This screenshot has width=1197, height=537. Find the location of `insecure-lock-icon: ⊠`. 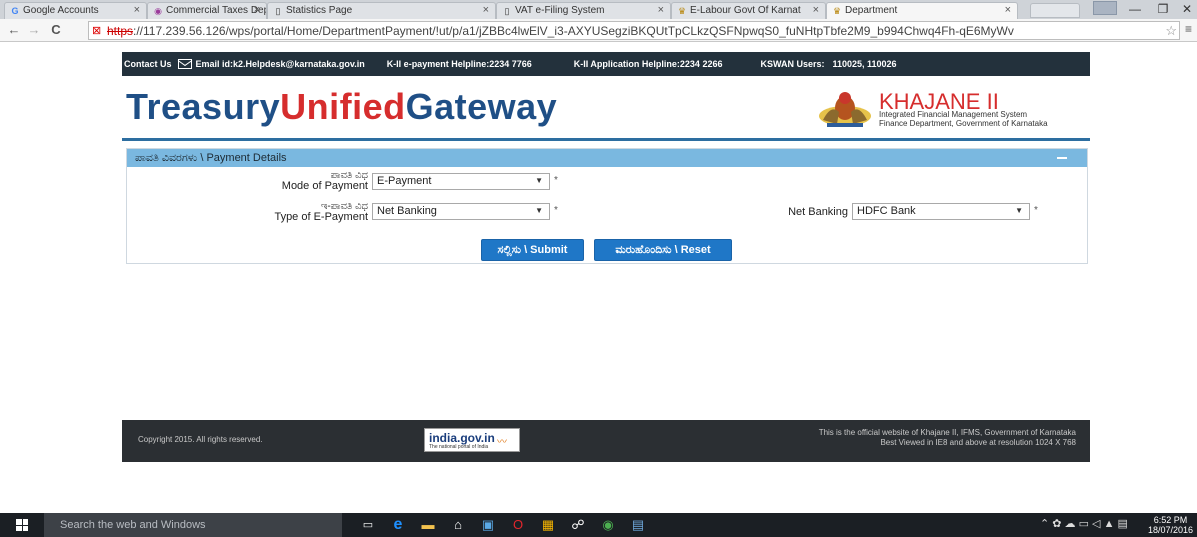

insecure-lock-icon: ⊠ is located at coordinates (97, 31).